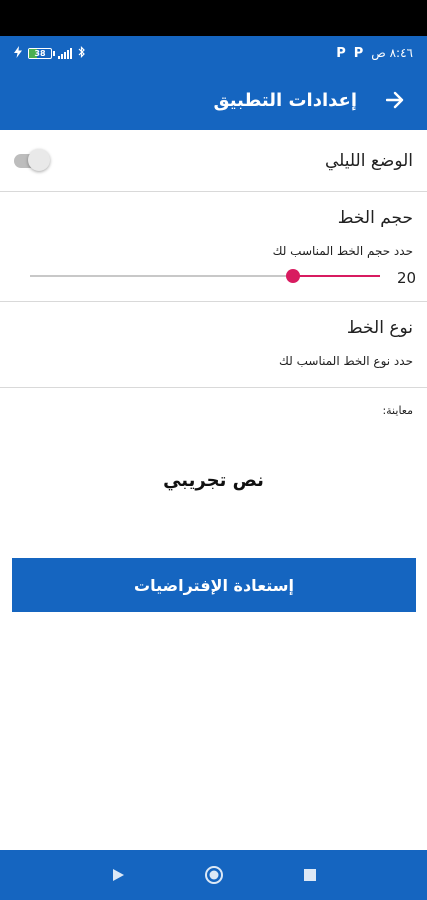 Image resolution: width=427 pixels, height=900 pixels. I want to click on page-title: إعدادات التطبيق, so click(285, 100).